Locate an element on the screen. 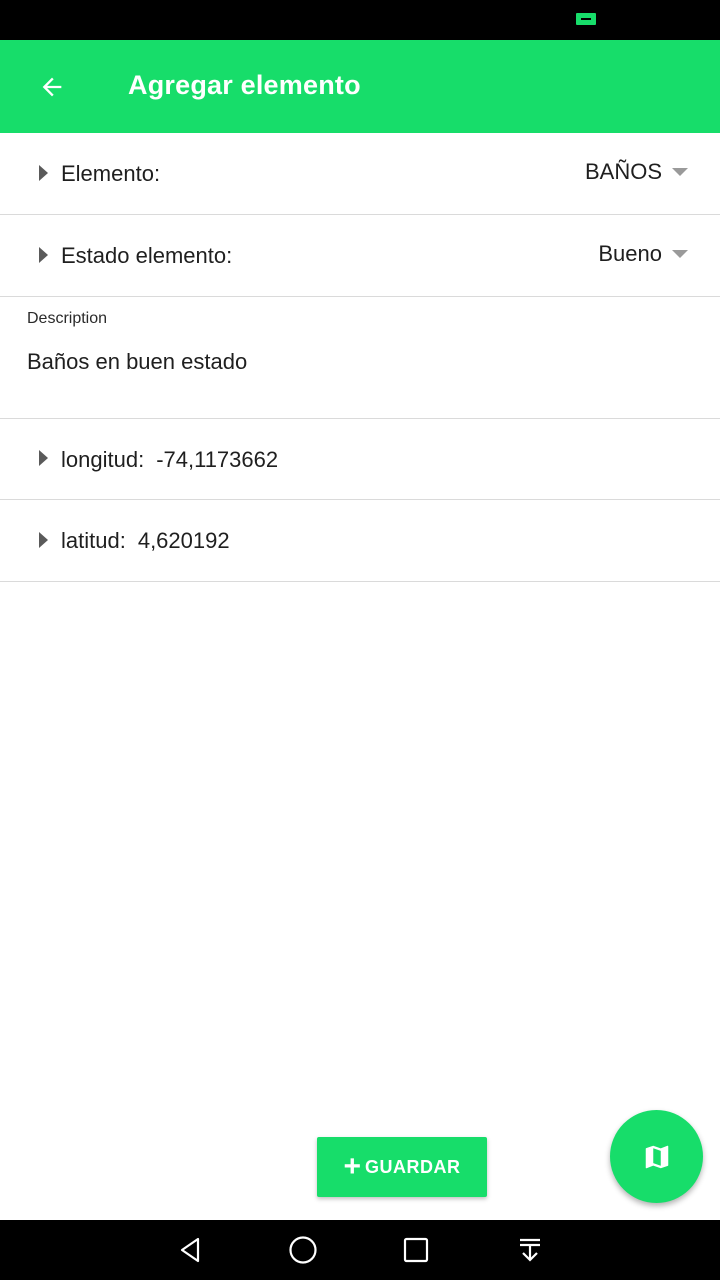  longitud-row: longitud: -74,1173662 is located at coordinates (360, 459).